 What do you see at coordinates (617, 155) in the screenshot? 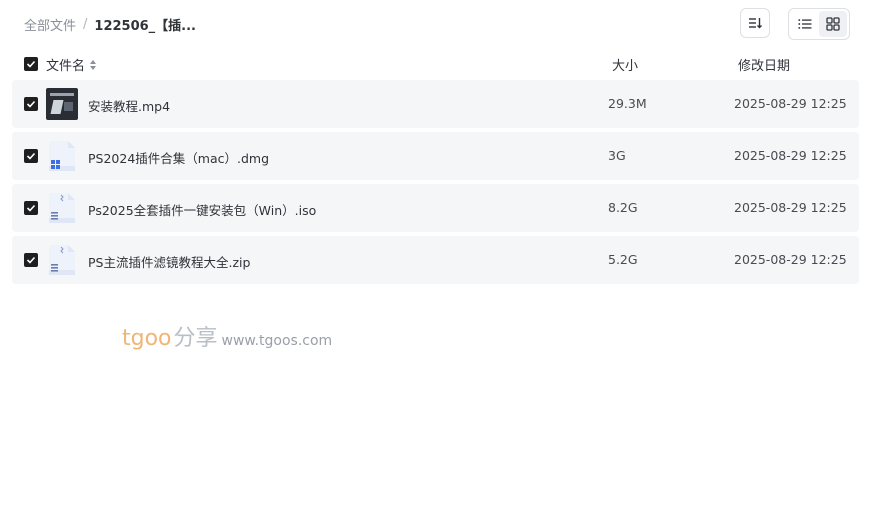
I see `file-size: 3G` at bounding box center [617, 155].